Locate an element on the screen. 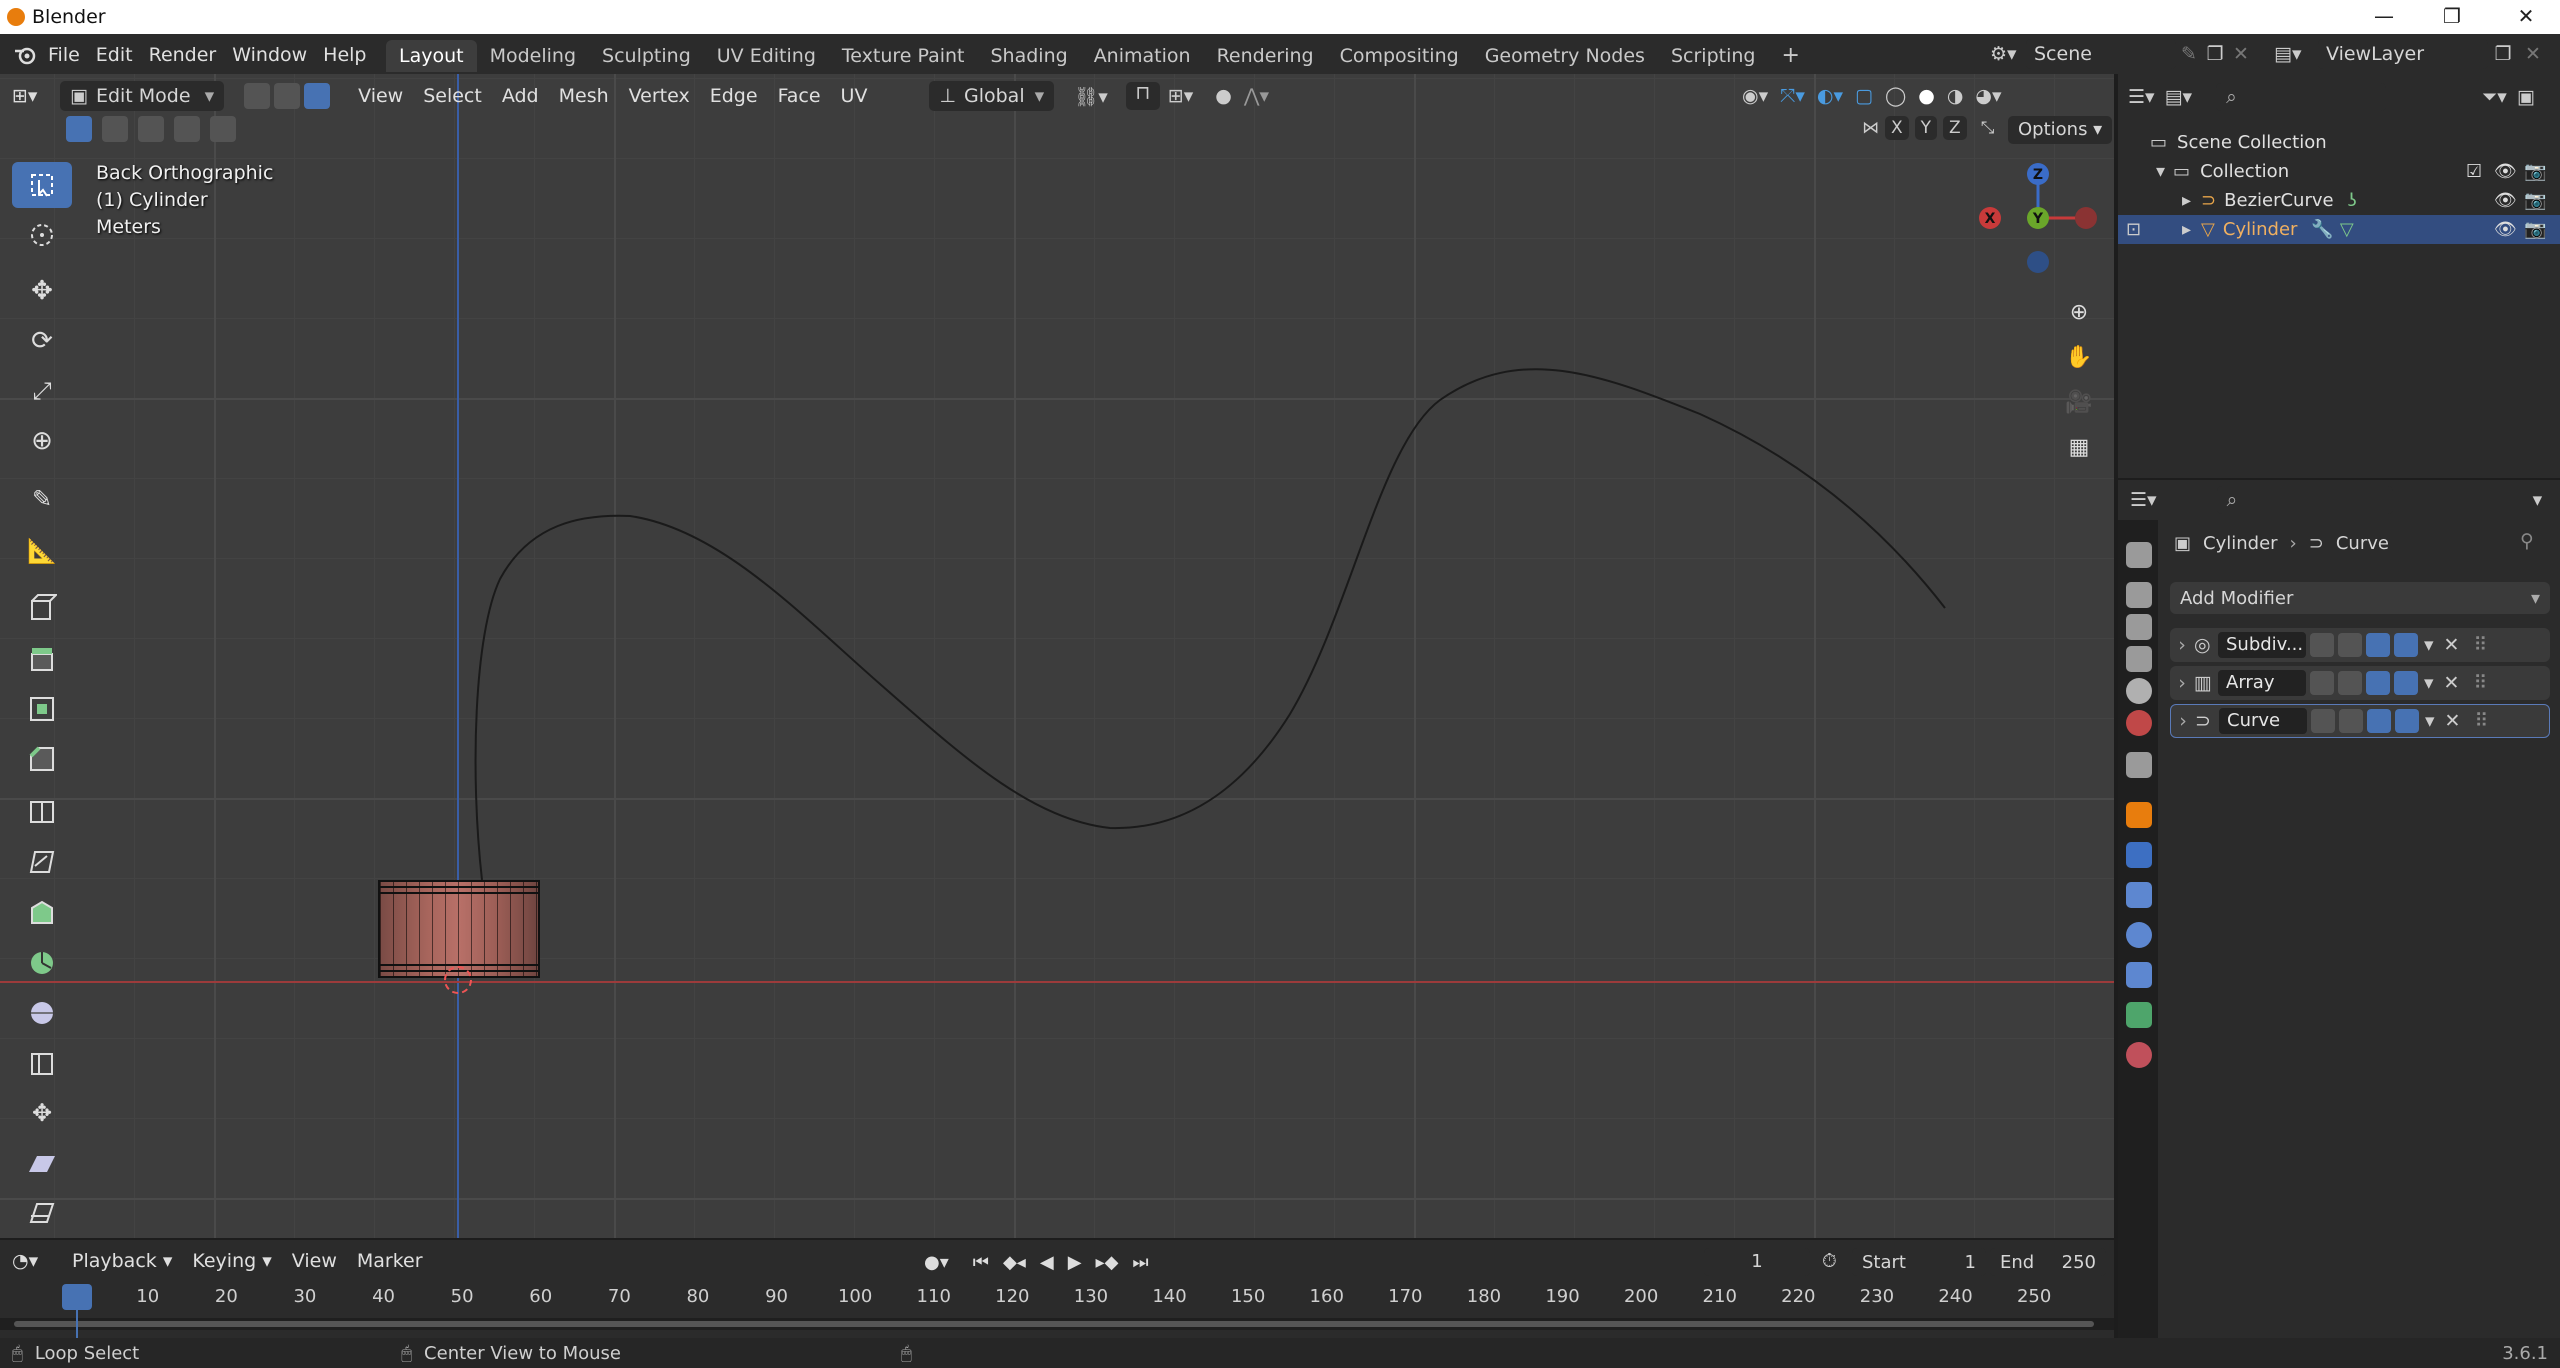 This screenshot has height=1368, width=2560. pan-hand-icon: ✋ is located at coordinates (2079, 357).